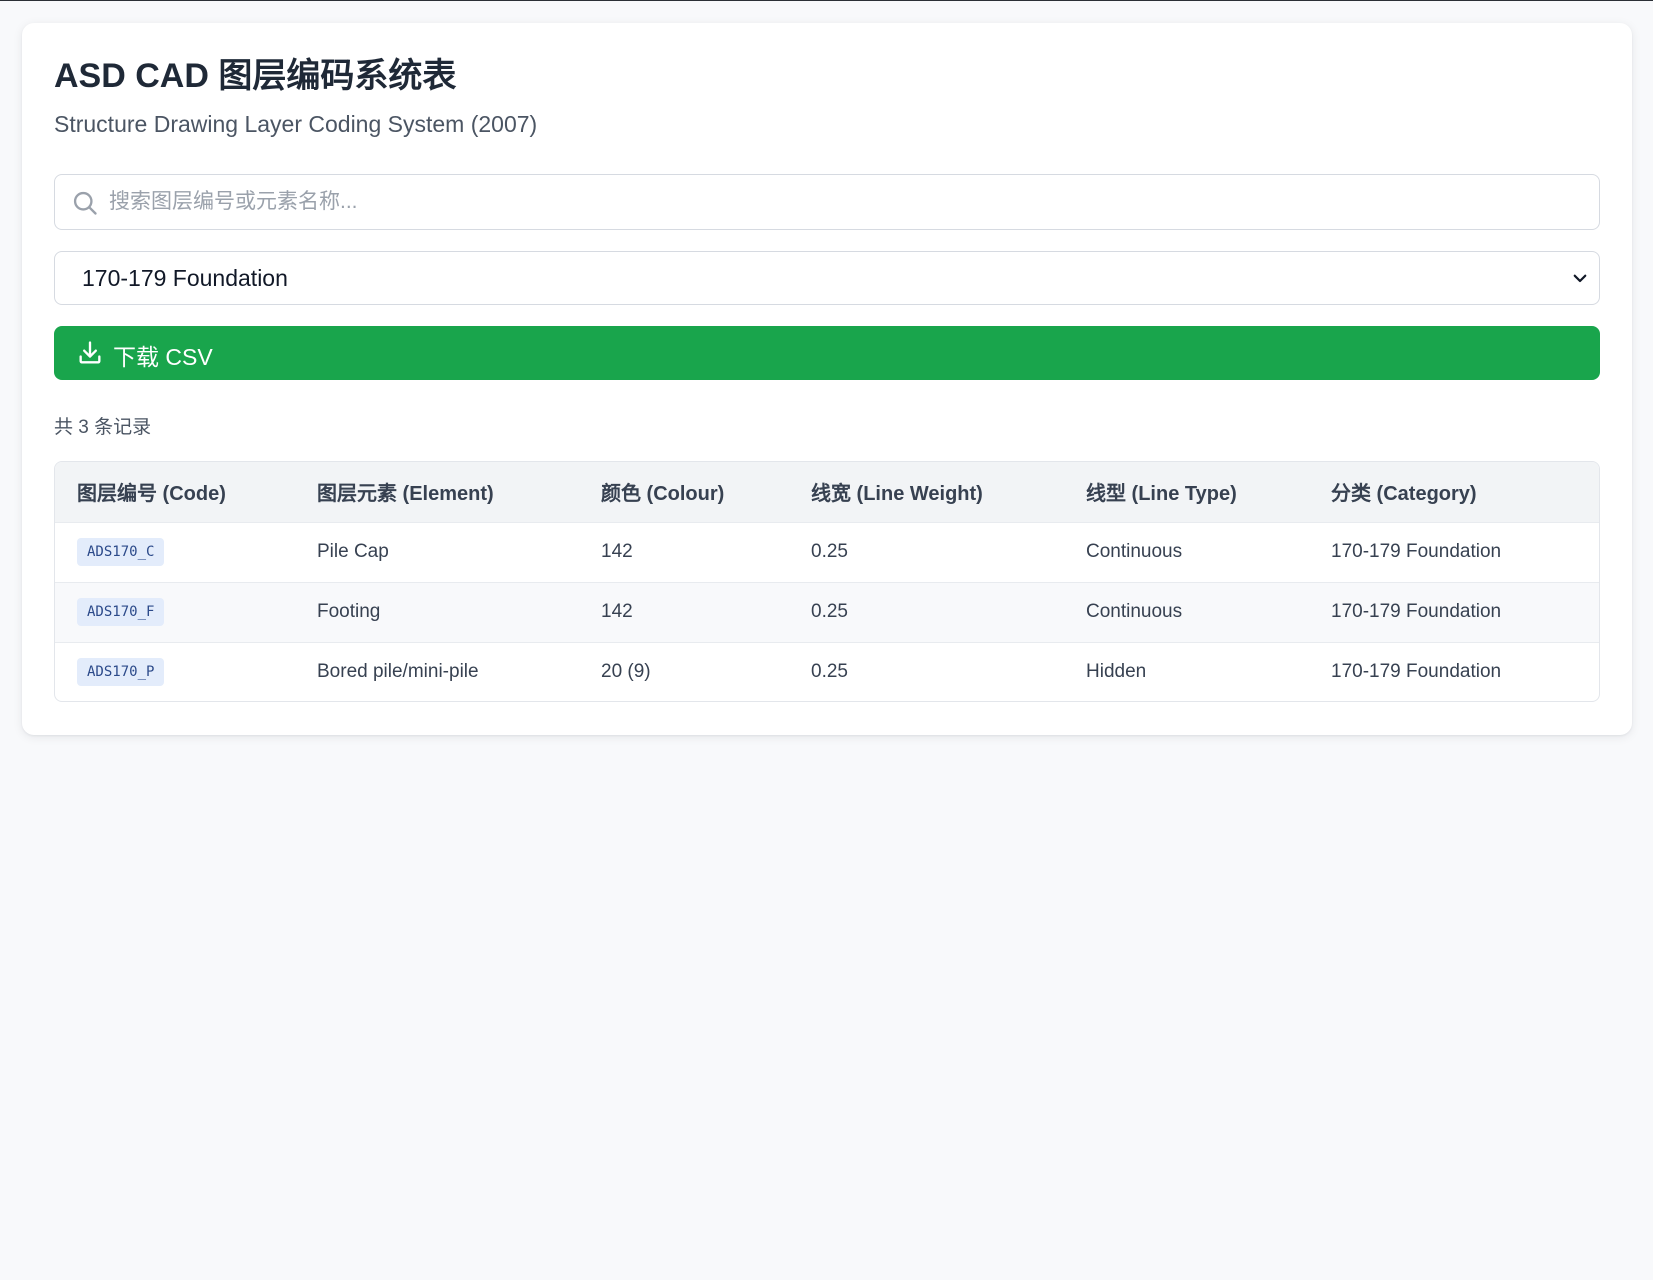  What do you see at coordinates (185, 278) in the screenshot?
I see `category-select-value: 170-179 Foundation` at bounding box center [185, 278].